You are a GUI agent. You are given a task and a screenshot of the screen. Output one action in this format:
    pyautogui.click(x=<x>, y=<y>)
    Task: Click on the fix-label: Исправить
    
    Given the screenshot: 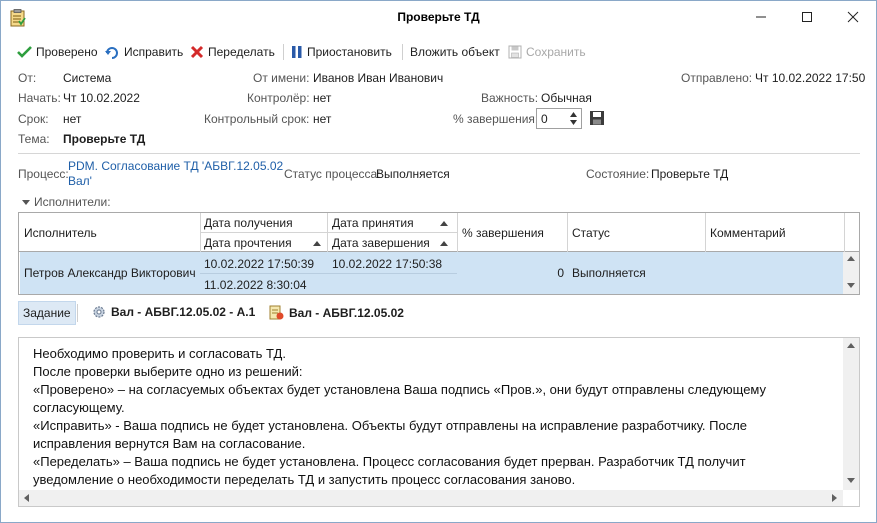 What is the action you would take?
    pyautogui.click(x=154, y=52)
    